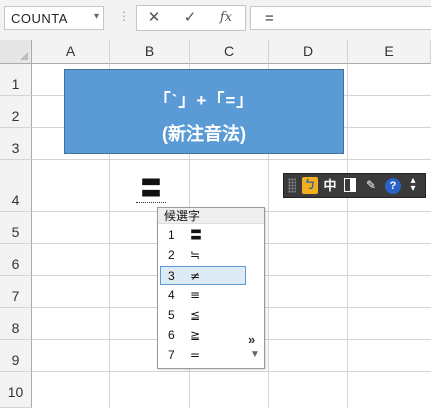 The image size is (431, 412). I want to click on candidate-item: 5 ≦, so click(203, 315).